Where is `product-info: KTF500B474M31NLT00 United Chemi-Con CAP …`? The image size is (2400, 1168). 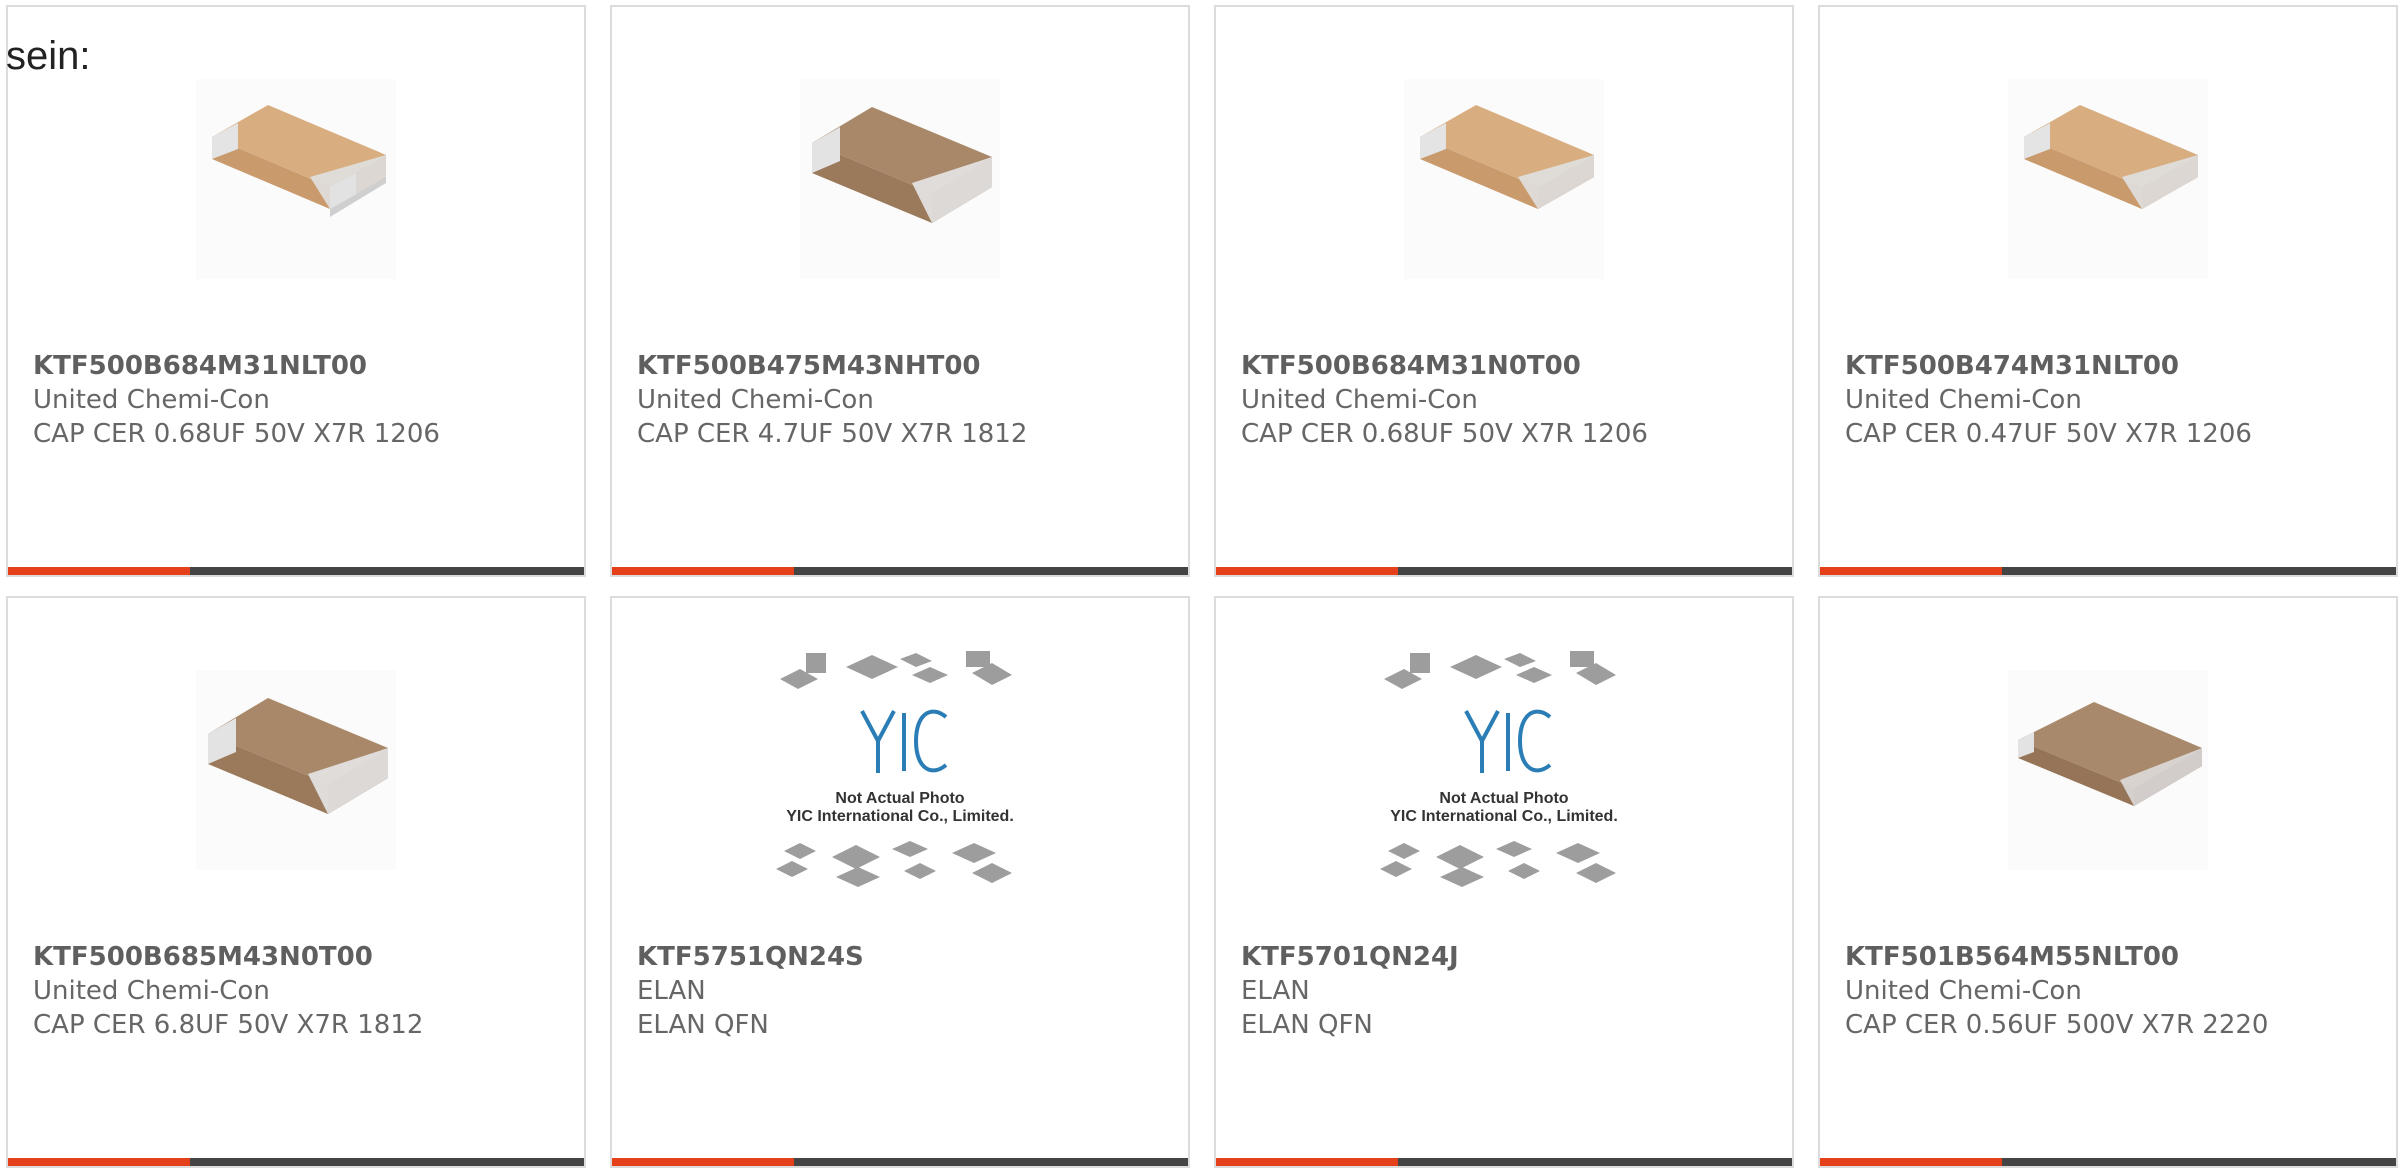 product-info: KTF500B474M31NLT00 United Chemi-Con CAP … is located at coordinates (2110, 400).